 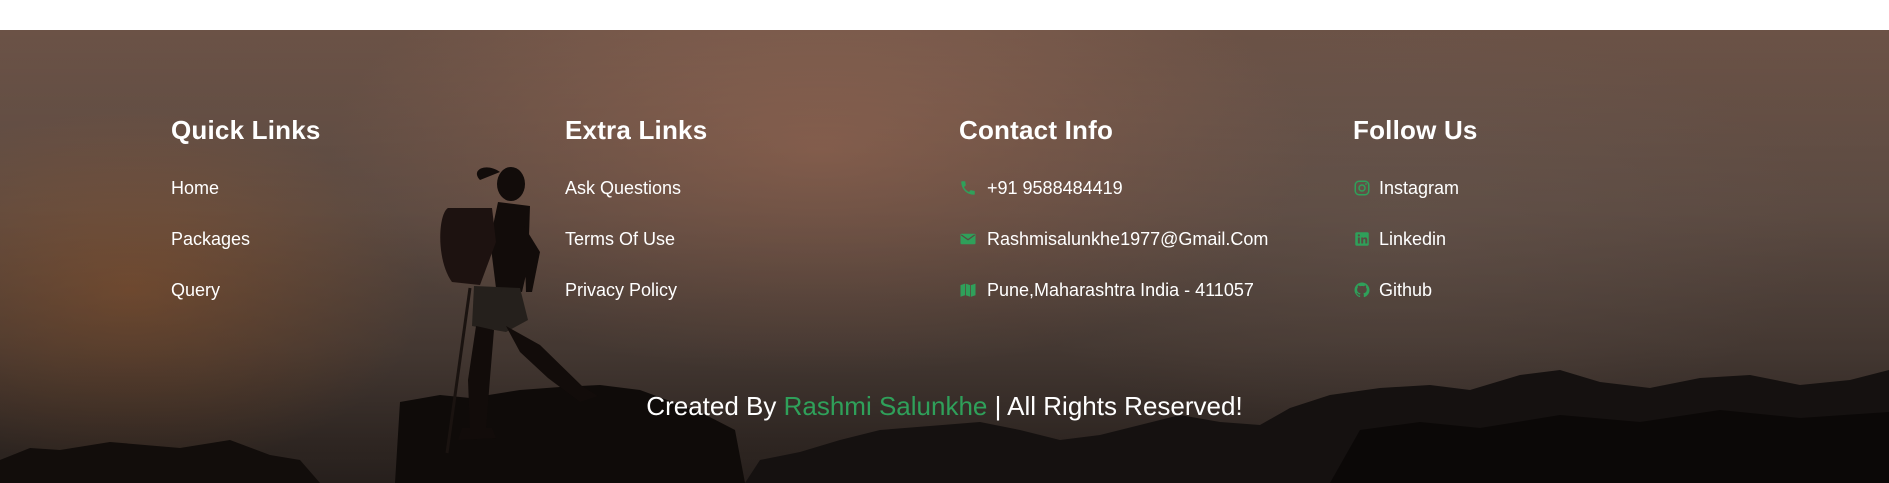 What do you see at coordinates (1362, 239) in the screenshot?
I see `linkedin-icon` at bounding box center [1362, 239].